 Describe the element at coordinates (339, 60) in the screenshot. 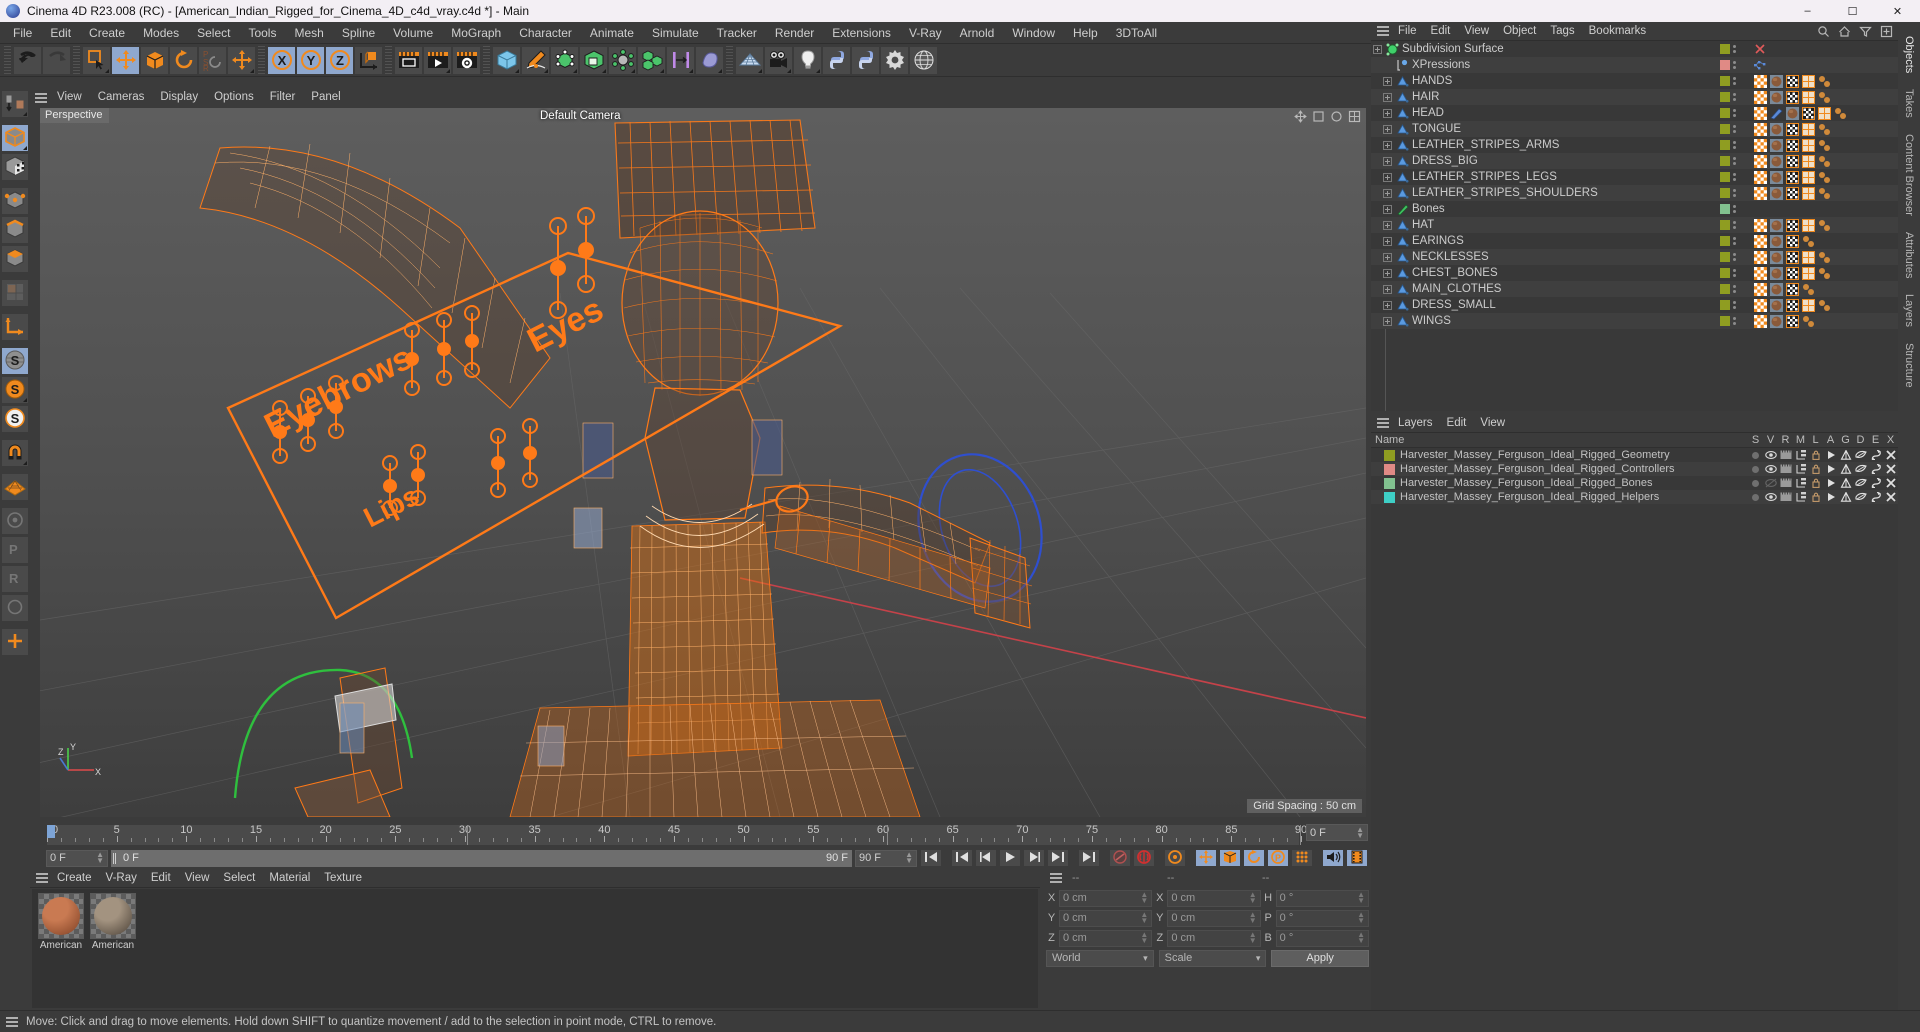

I see `axis-z-button: Z` at that location.